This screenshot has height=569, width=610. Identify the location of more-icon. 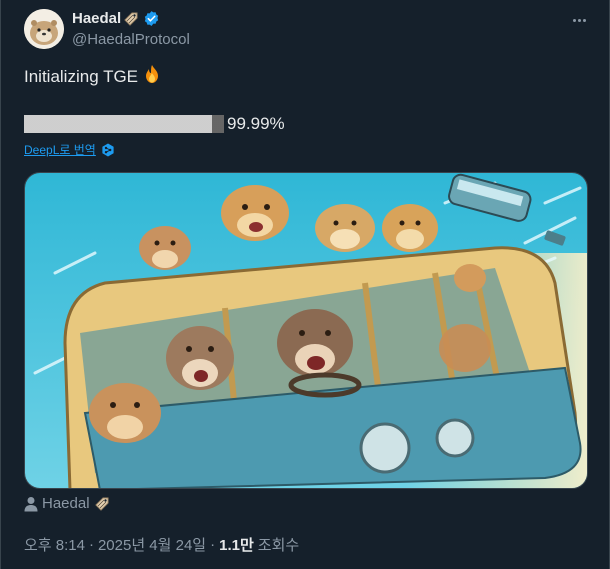
(579, 20).